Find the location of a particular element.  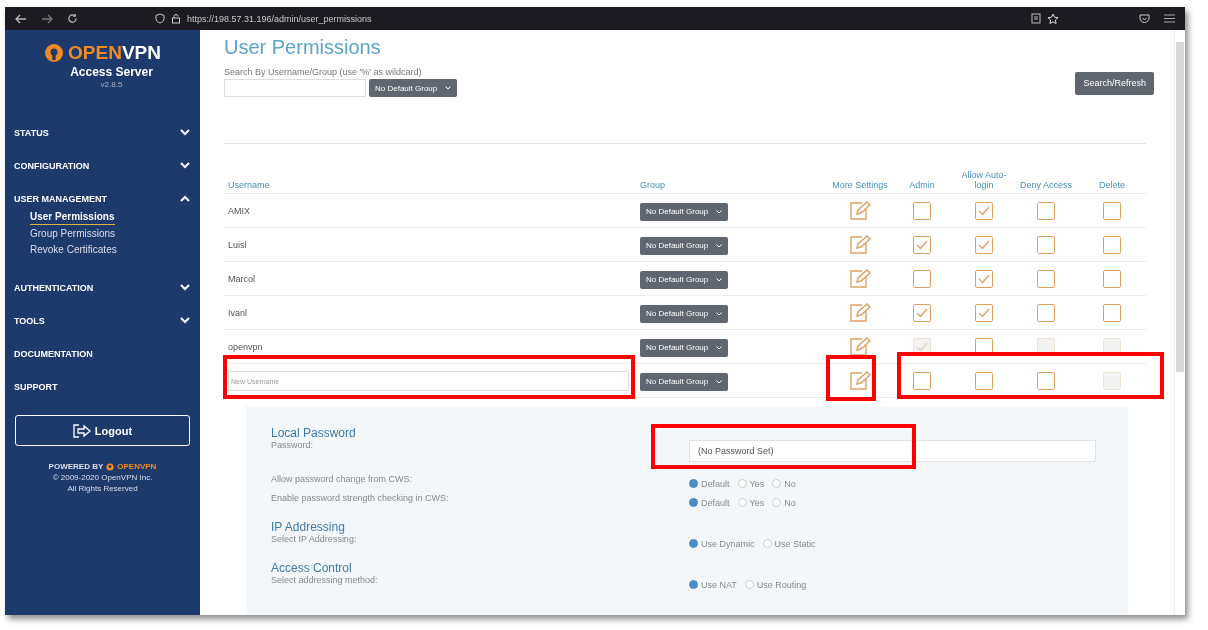

radio-label: Default is located at coordinates (715, 502).